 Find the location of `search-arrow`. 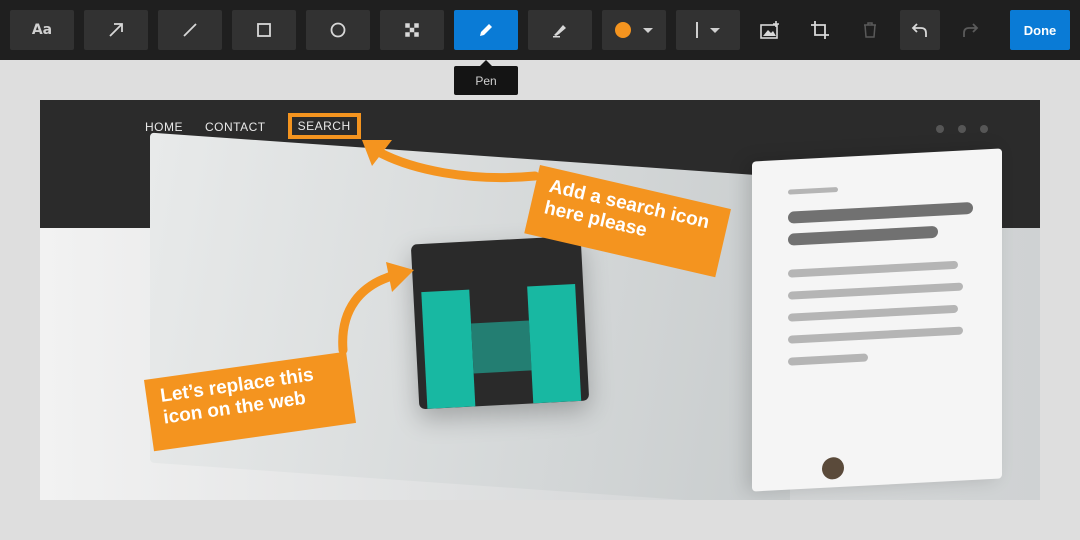

search-arrow is located at coordinates (455, 164).